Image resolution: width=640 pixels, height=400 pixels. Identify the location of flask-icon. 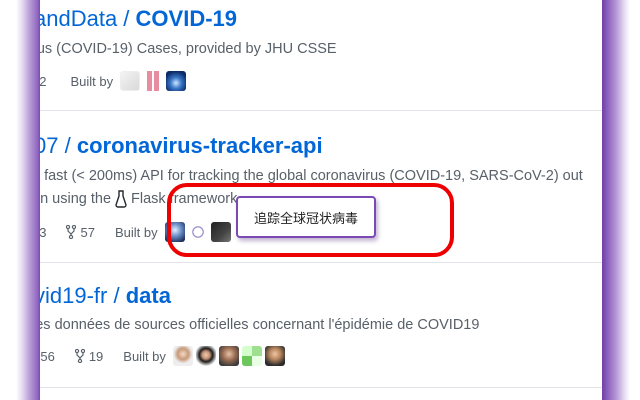
(121, 199).